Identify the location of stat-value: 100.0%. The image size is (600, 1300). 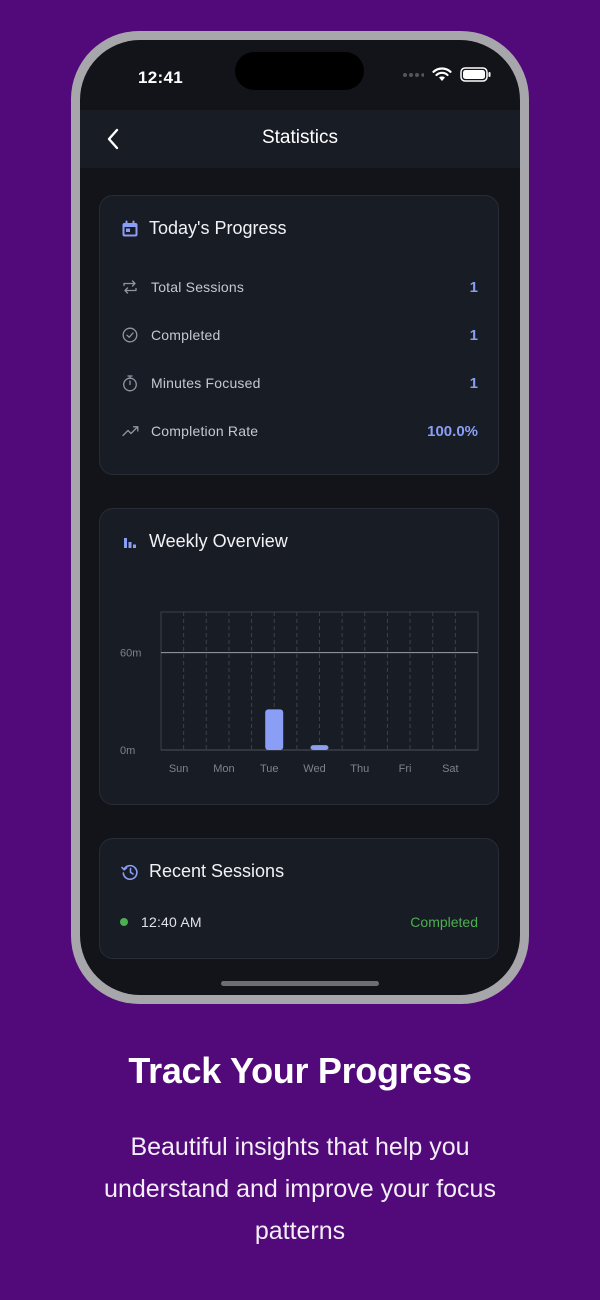
(452, 431).